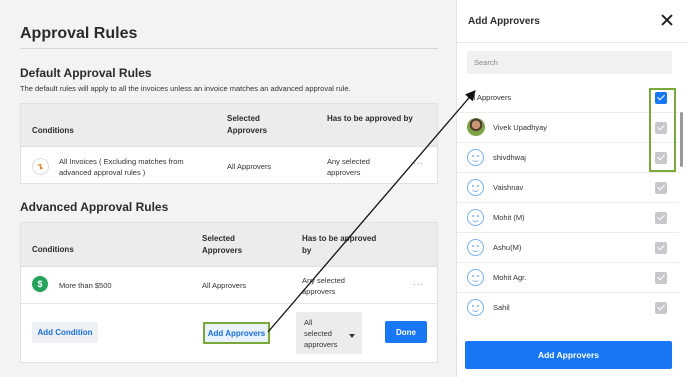 The image size is (688, 377). What do you see at coordinates (520, 127) in the screenshot?
I see `approver-name: Vivek Upadhyay` at bounding box center [520, 127].